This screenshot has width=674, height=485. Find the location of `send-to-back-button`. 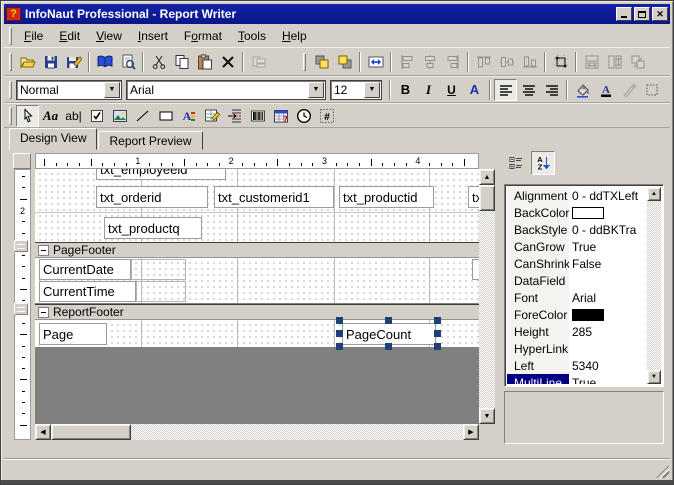

send-to-back-button is located at coordinates (344, 62).